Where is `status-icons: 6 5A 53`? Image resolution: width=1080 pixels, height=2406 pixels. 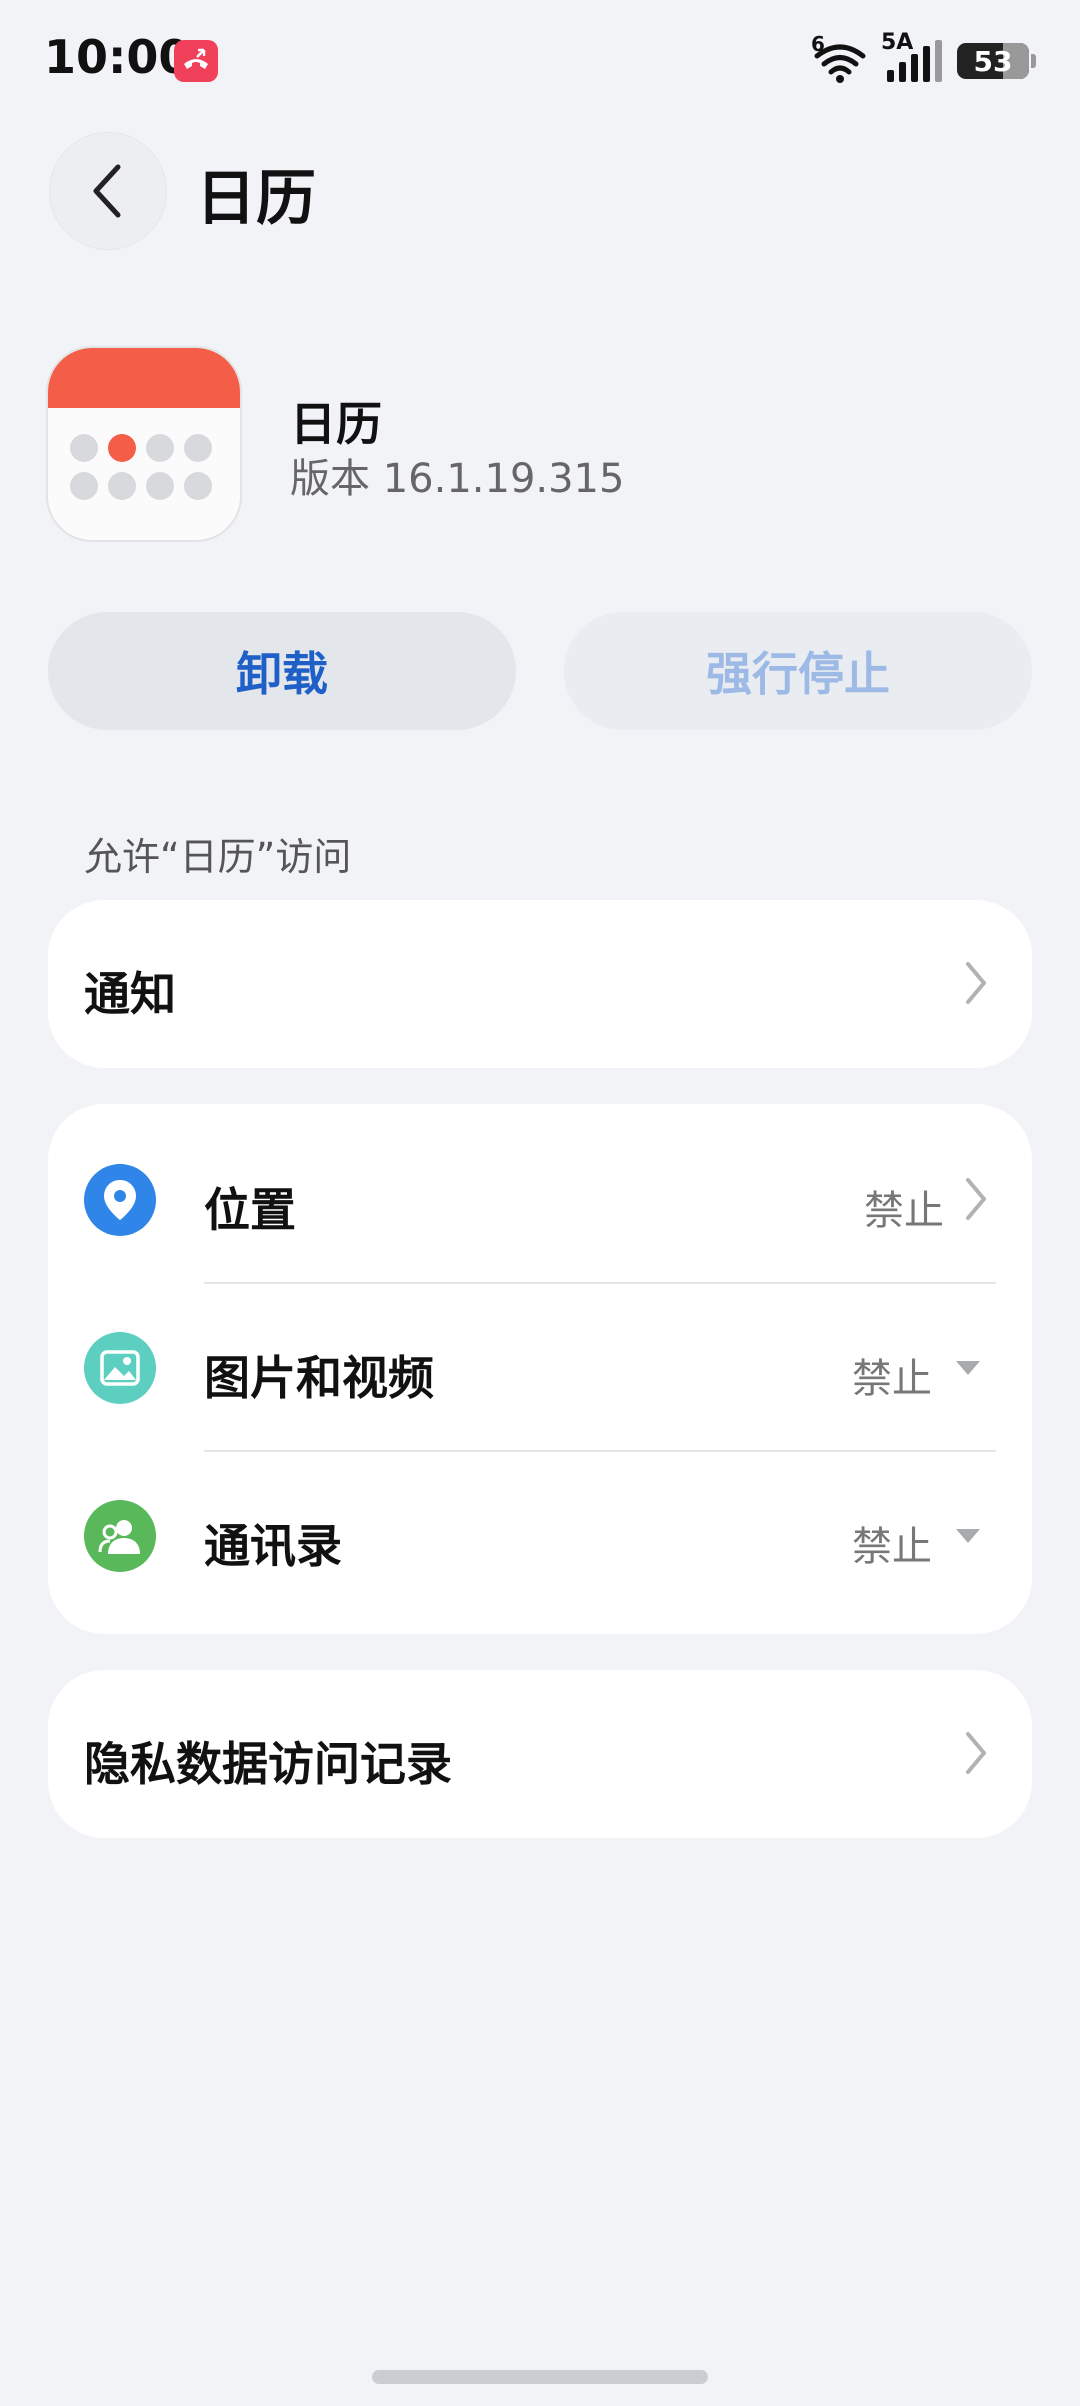 status-icons: 6 5A 53 is located at coordinates (923, 58).